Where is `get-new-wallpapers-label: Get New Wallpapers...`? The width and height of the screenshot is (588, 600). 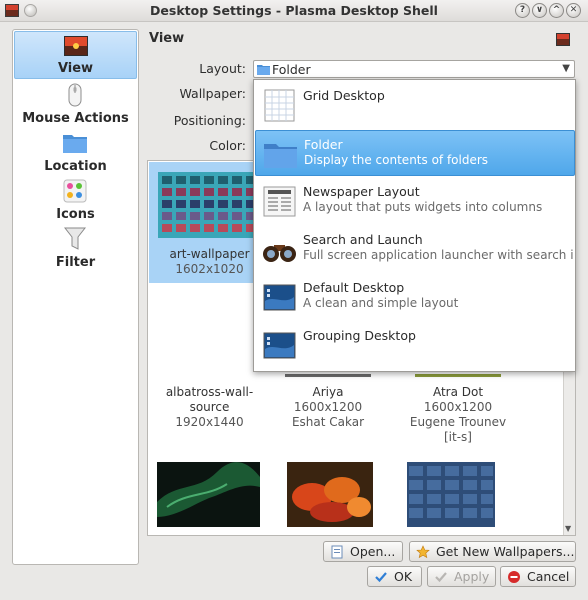
get-new-wallpapers-label: Get New Wallpapers... is located at coordinates (505, 551).